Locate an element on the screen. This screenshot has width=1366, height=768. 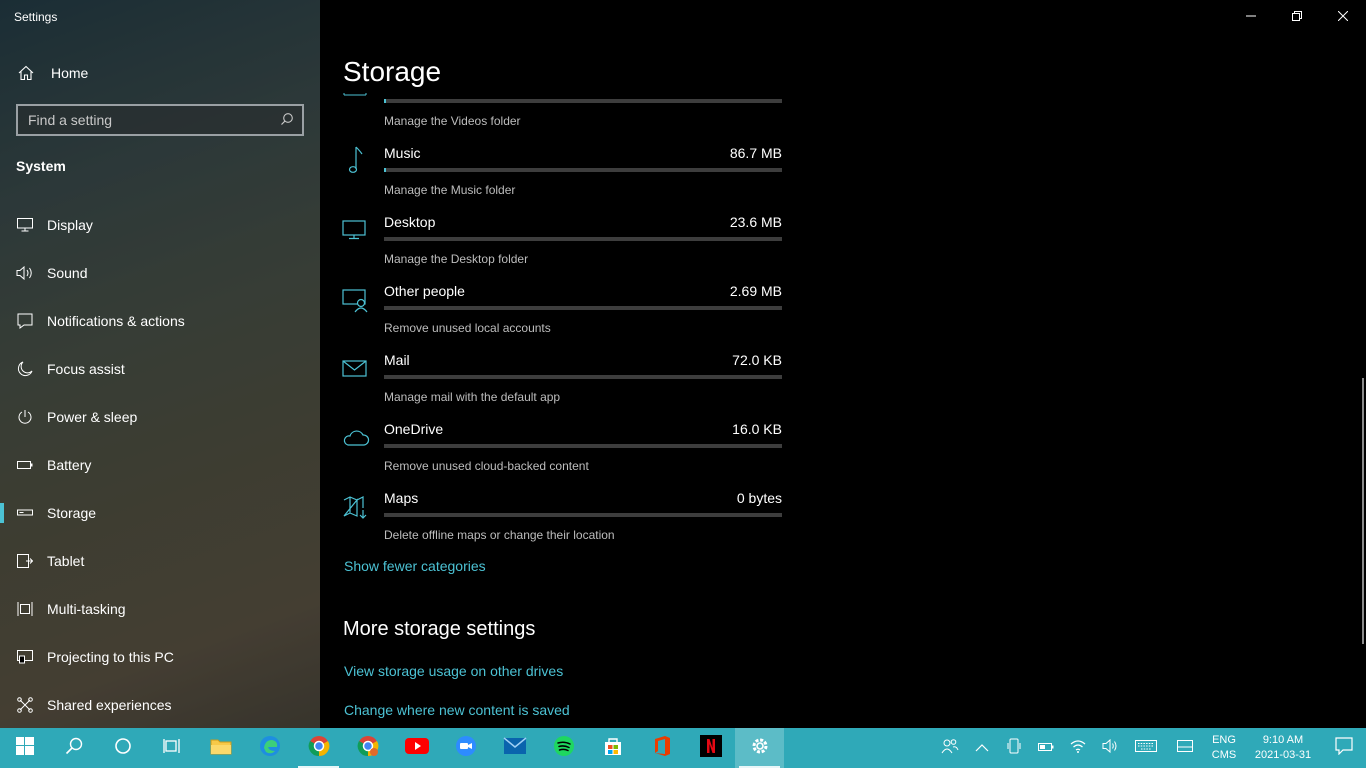
tablet-mode-button is located at coordinates (1185, 748).